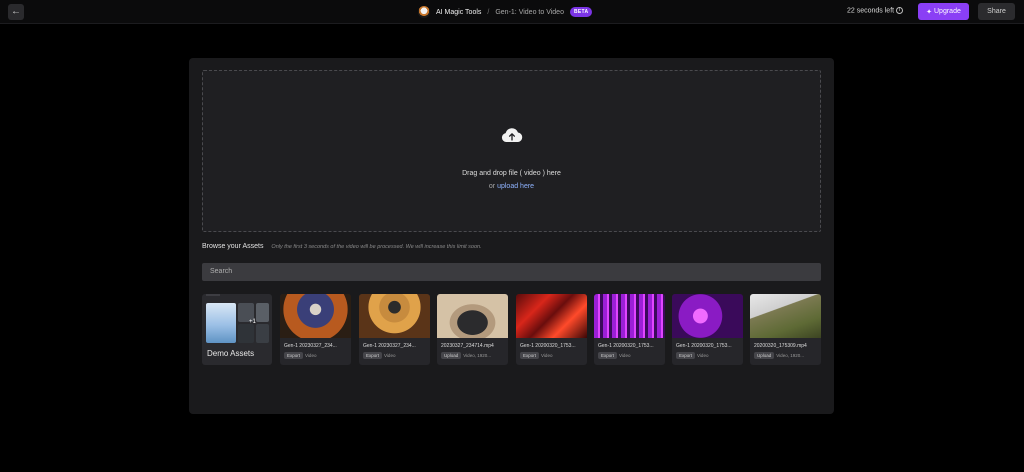  Describe the element at coordinates (900, 10) in the screenshot. I see `info-icon: i` at that location.